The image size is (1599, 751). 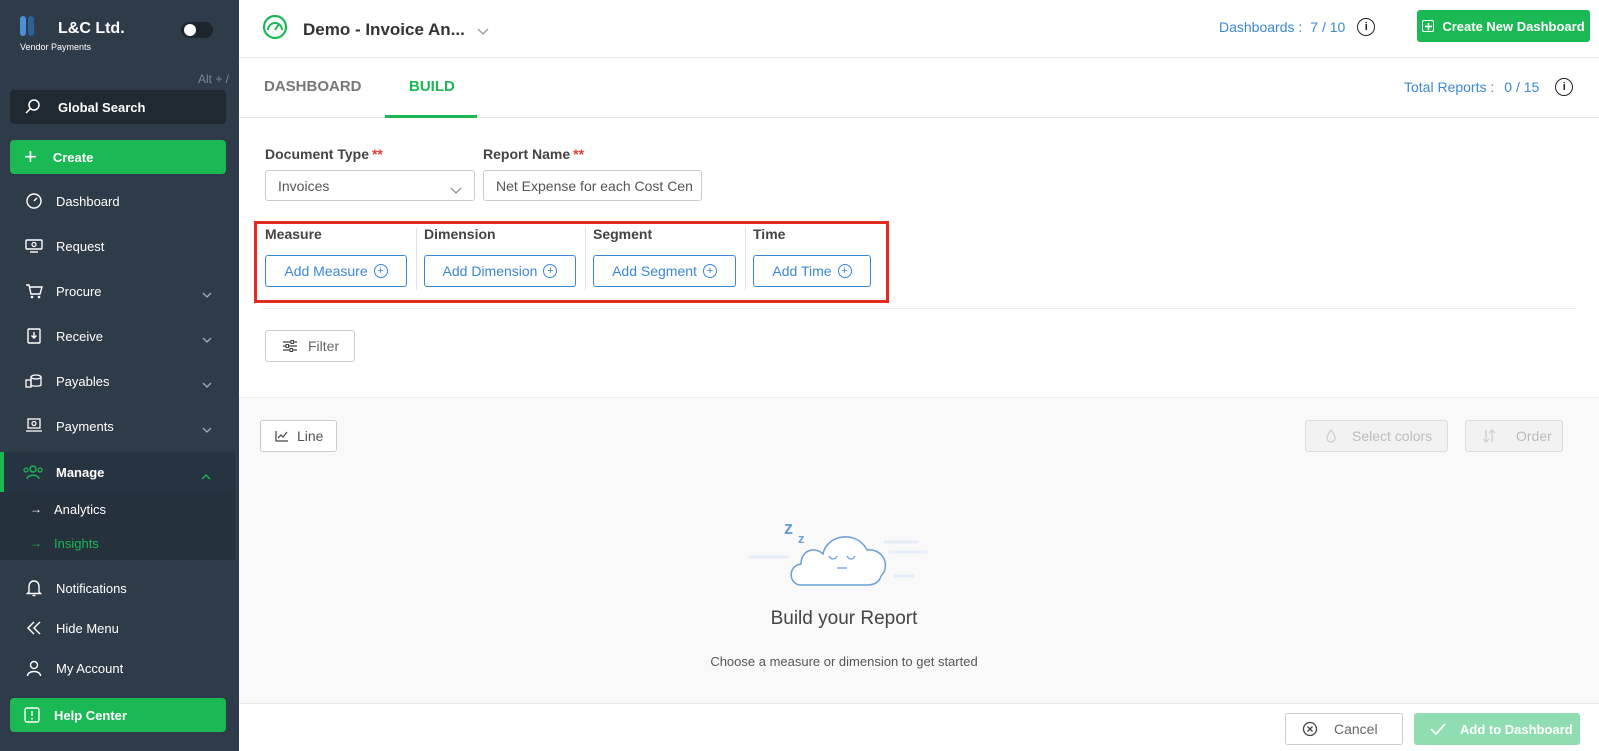 I want to click on sidebar-item-label: Manage, so click(x=80, y=472).